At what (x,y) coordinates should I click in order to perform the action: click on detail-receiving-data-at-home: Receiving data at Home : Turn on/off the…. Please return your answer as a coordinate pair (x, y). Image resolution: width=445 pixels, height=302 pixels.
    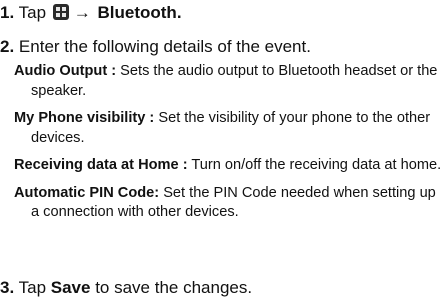
    Looking at the image, I should click on (229, 166).